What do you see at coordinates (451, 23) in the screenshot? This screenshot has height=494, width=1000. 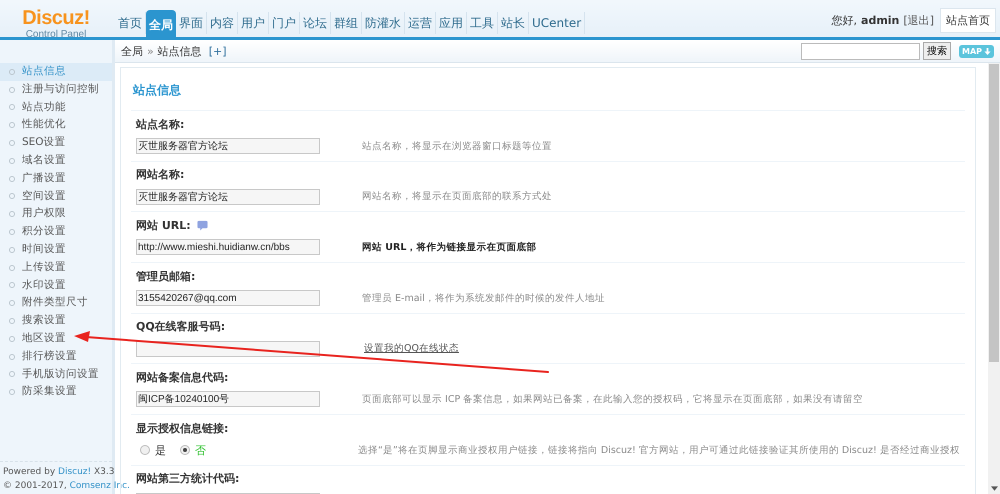 I see `nav-tab: 应用` at bounding box center [451, 23].